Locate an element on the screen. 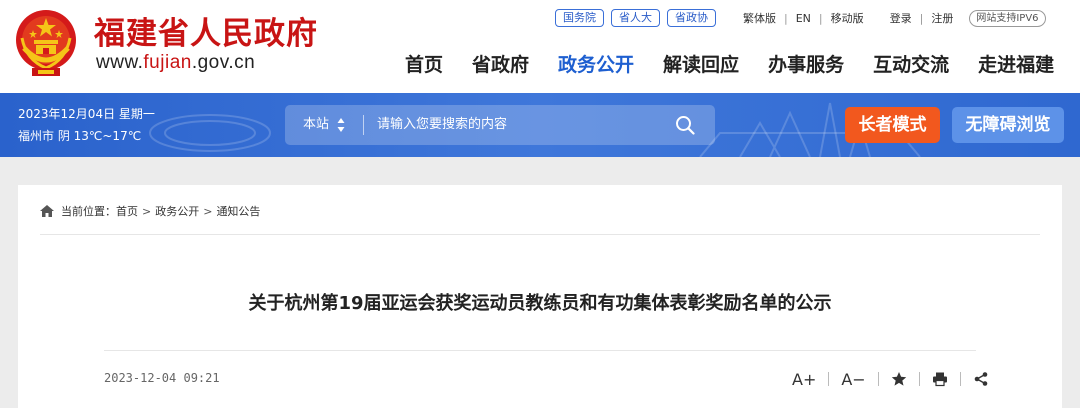 Image resolution: width=1080 pixels, height=408 pixels. pill-state-council: 国务院 is located at coordinates (579, 18).